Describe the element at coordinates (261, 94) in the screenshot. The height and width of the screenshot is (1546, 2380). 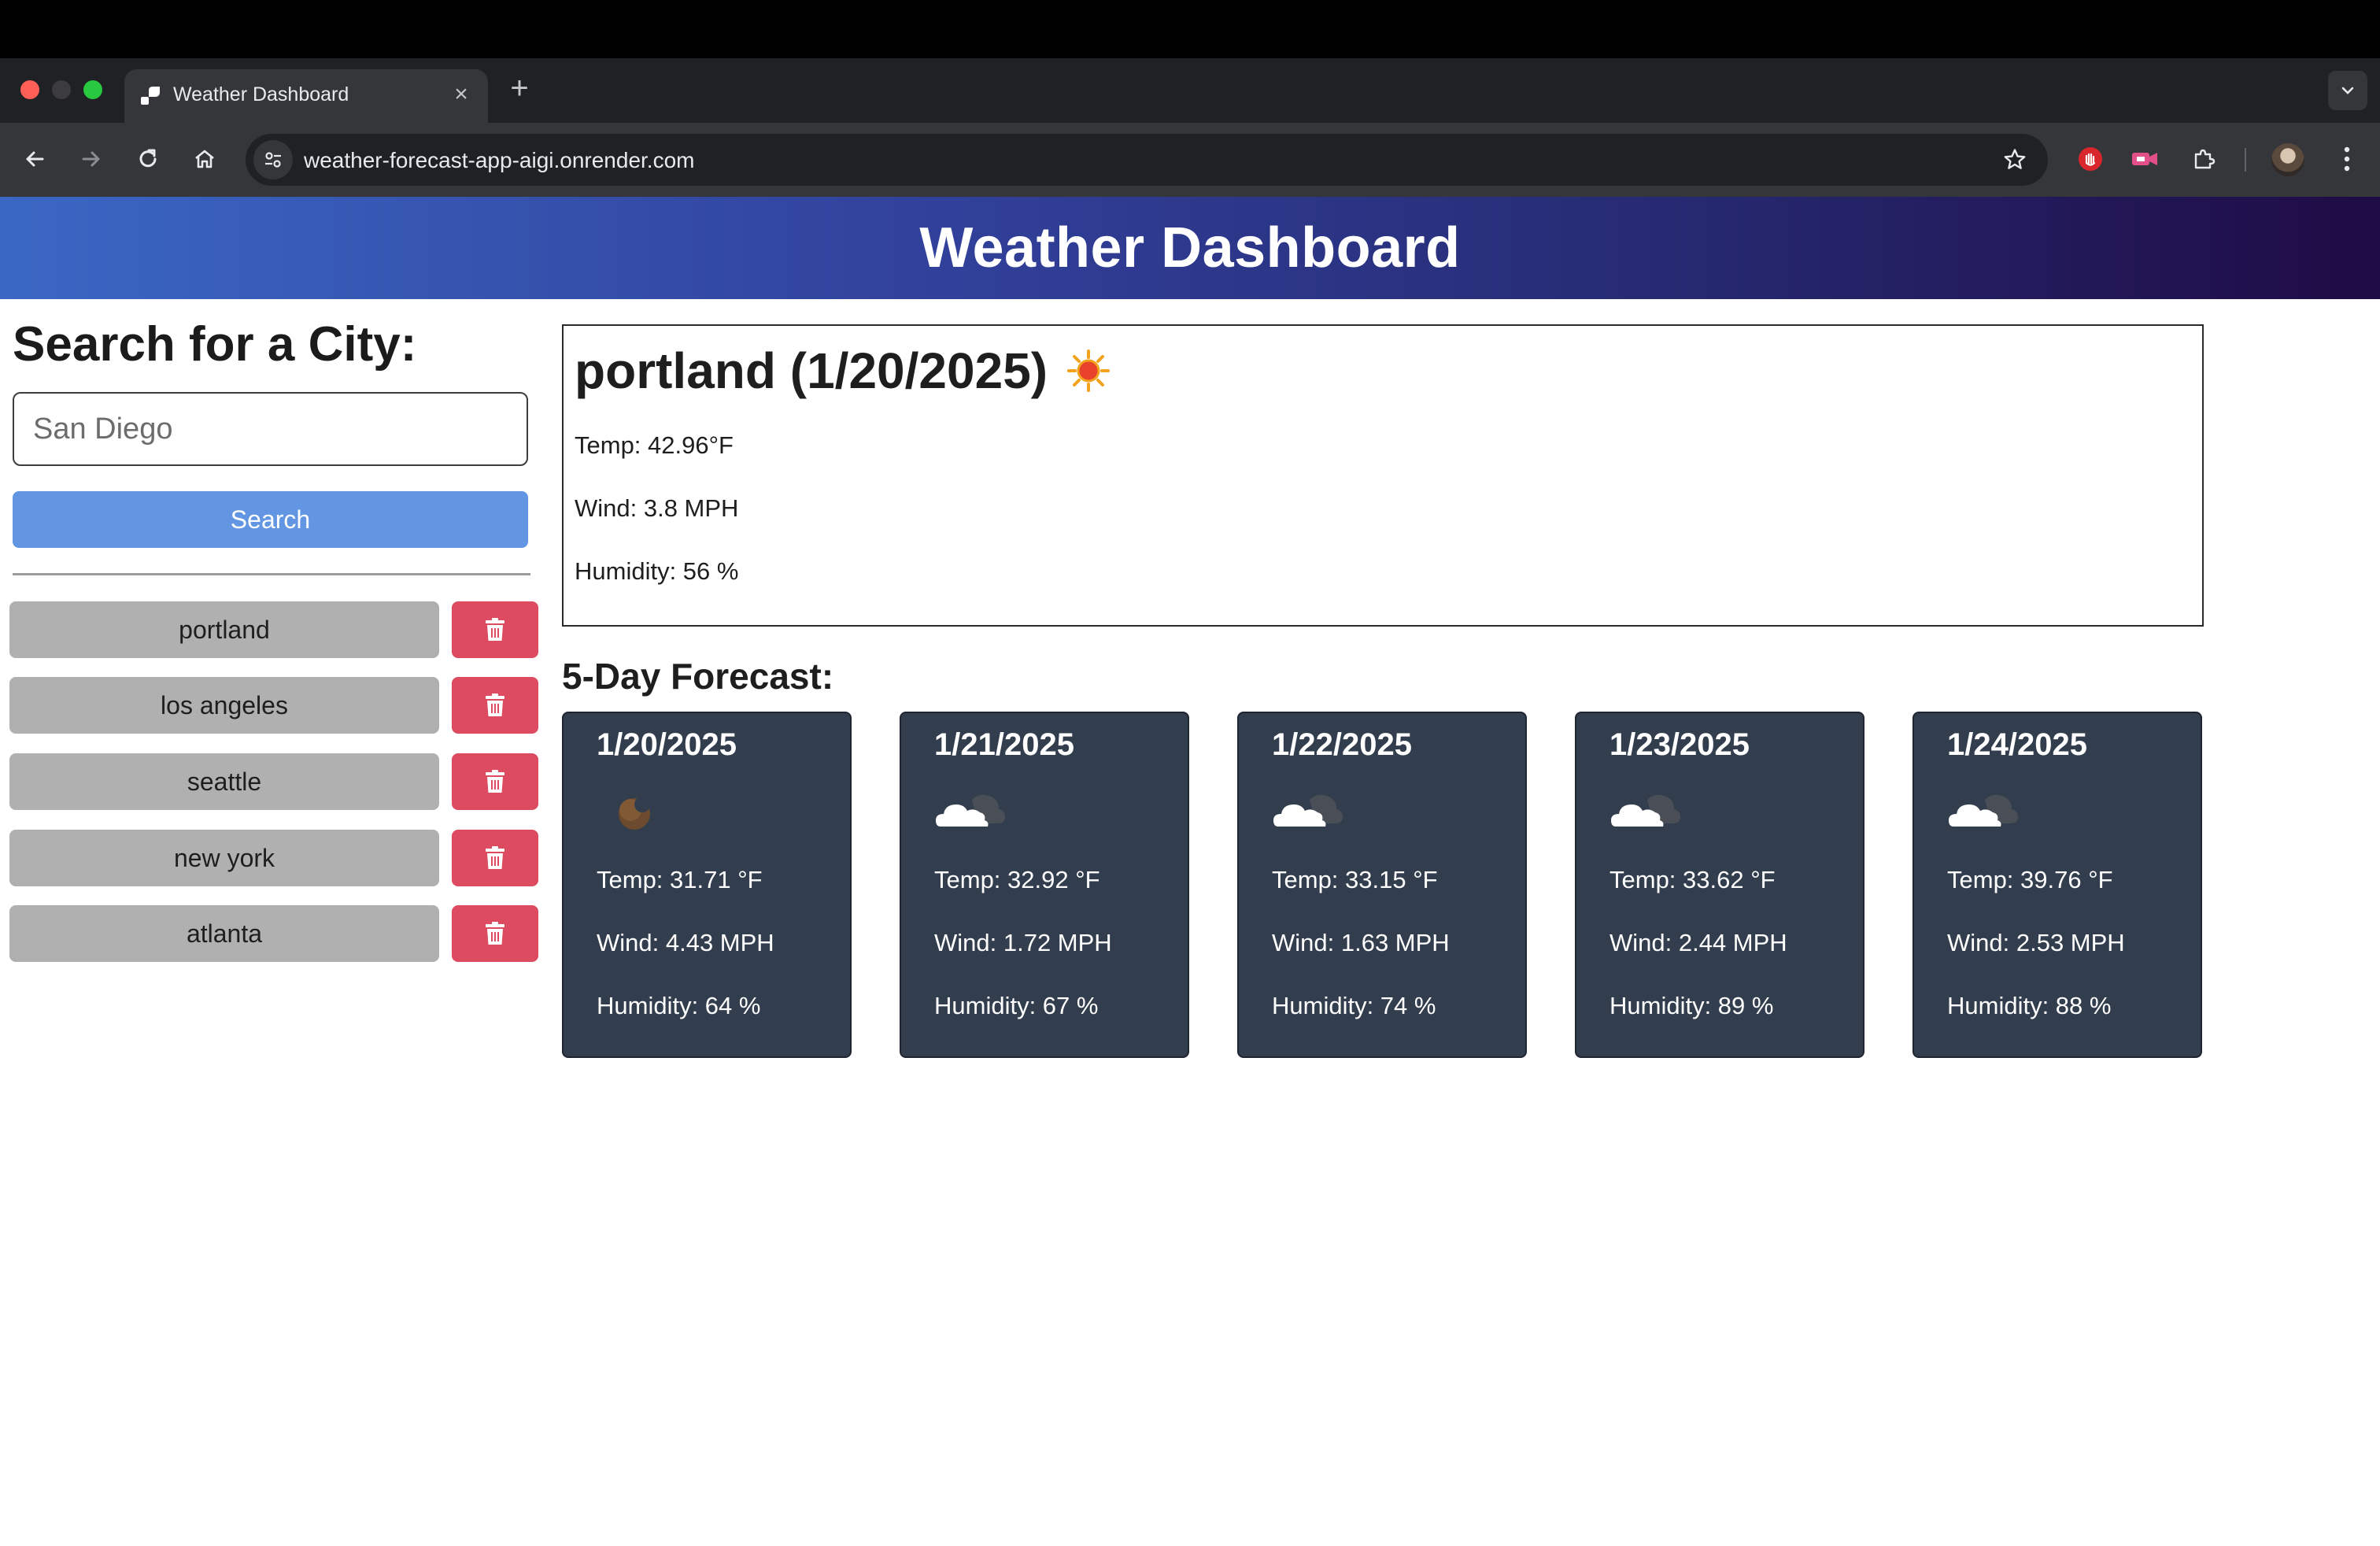
I see `tab-title: Weather Dashboard` at that location.